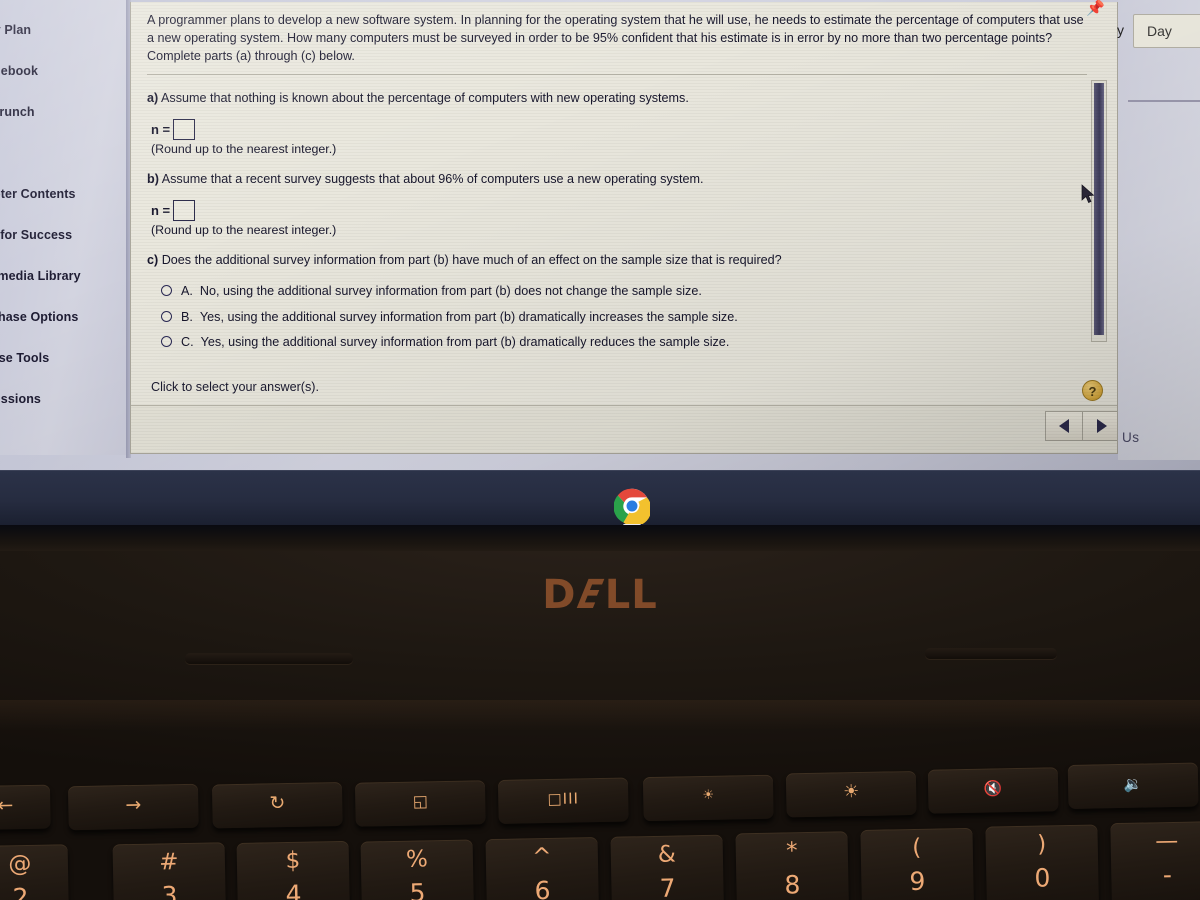 This screenshot has height=900, width=1200. I want to click on volume-down-icon: 🔉, so click(1133, 783).